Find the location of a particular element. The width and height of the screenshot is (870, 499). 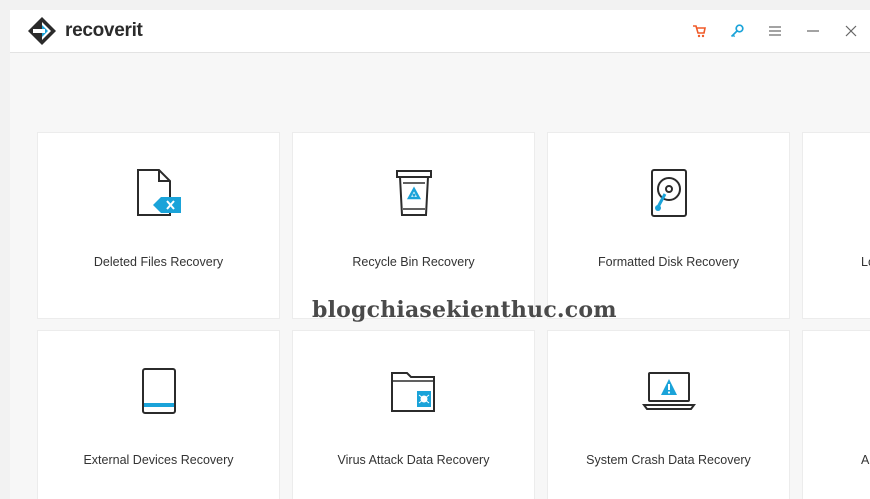

cart-icon is located at coordinates (699, 31).